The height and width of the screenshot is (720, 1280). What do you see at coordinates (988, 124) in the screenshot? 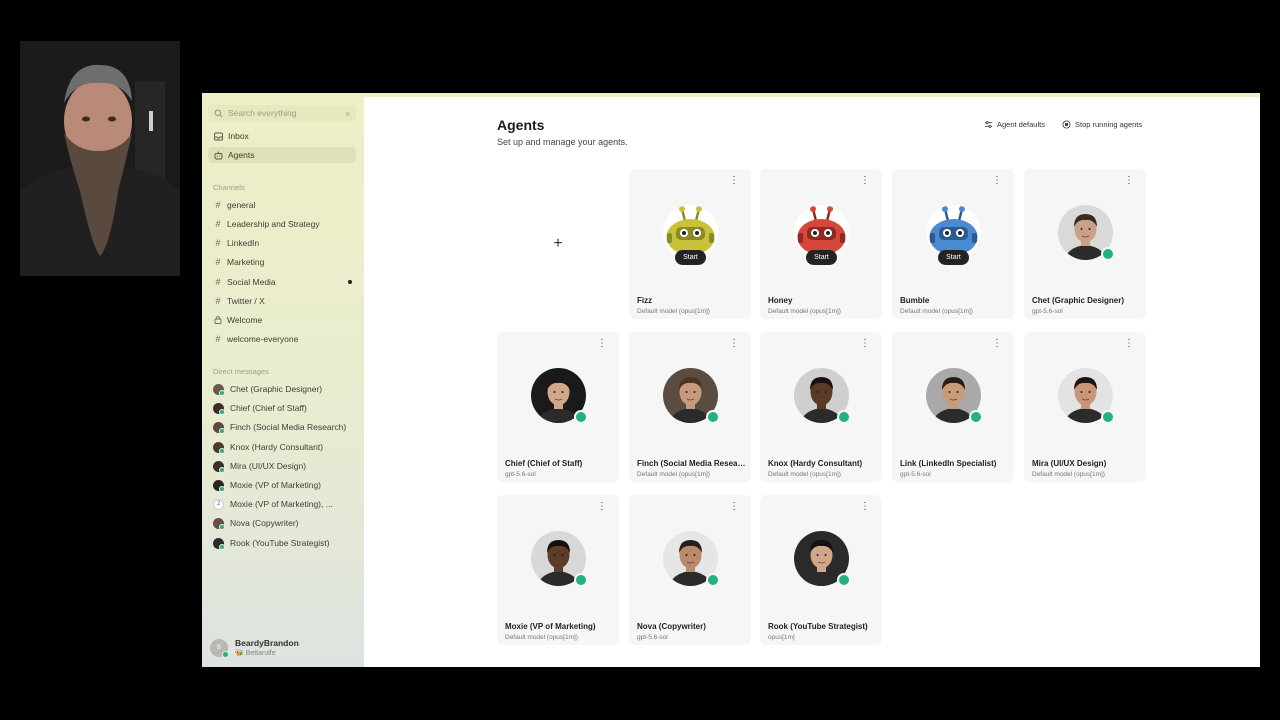
I see `sliders-icon` at bounding box center [988, 124].